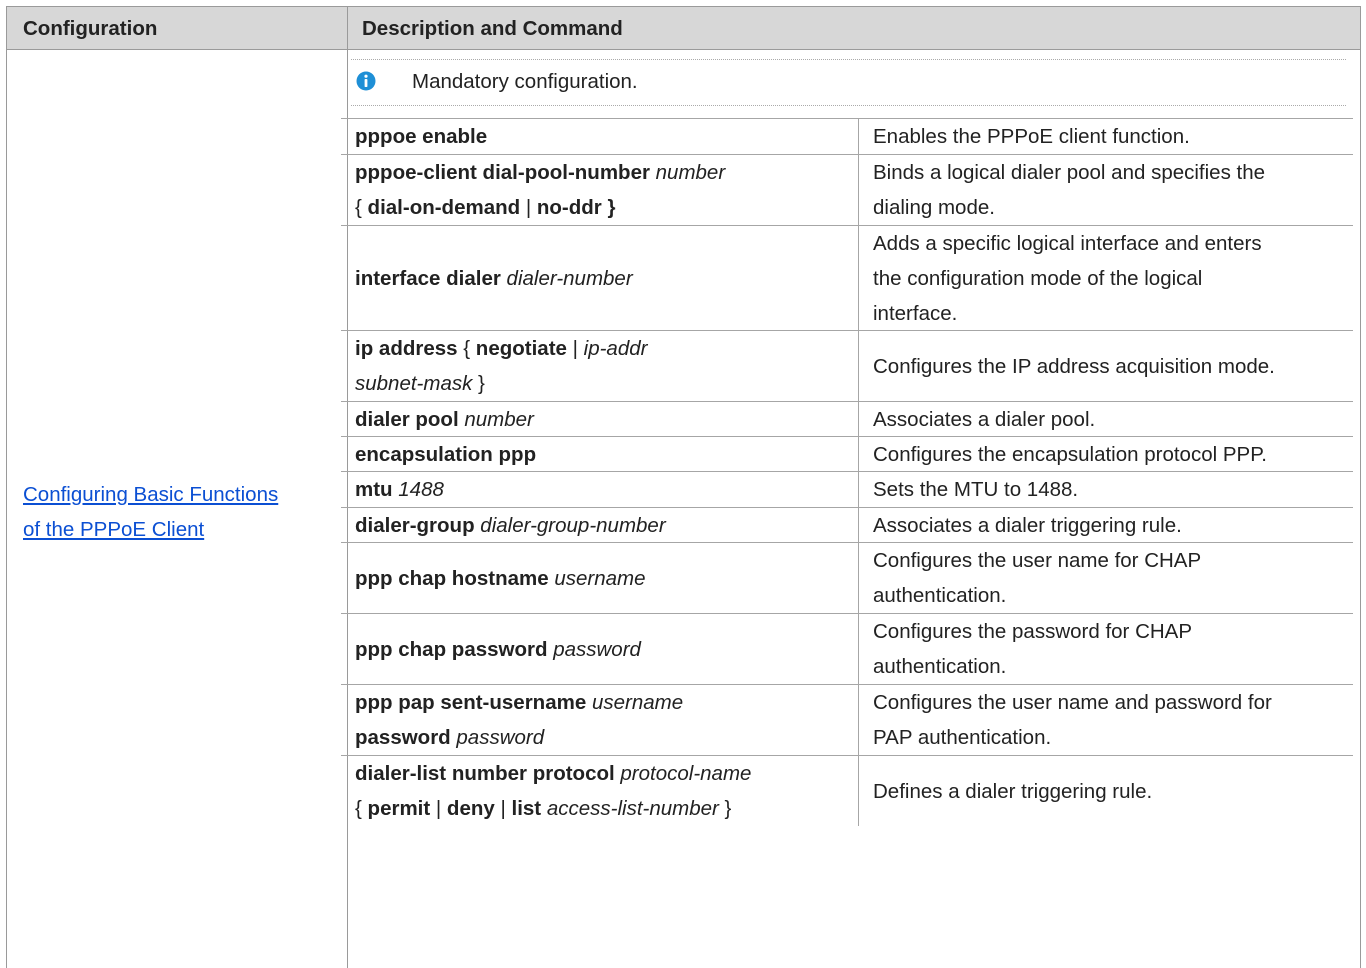 The image size is (1366, 968). I want to click on command-cell: ppp chap hostname username, so click(600, 578).